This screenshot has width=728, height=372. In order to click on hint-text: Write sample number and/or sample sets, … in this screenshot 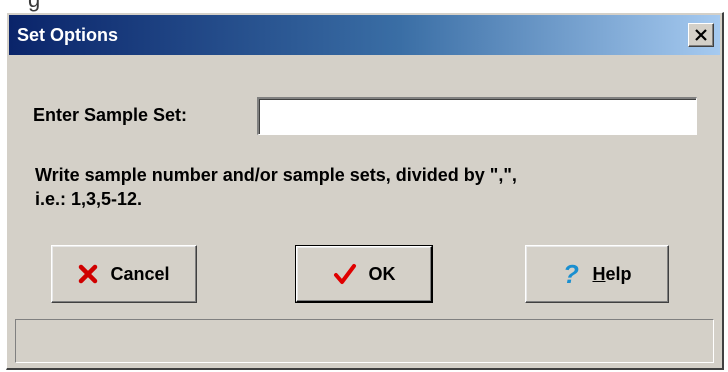, I will do `click(370, 187)`.